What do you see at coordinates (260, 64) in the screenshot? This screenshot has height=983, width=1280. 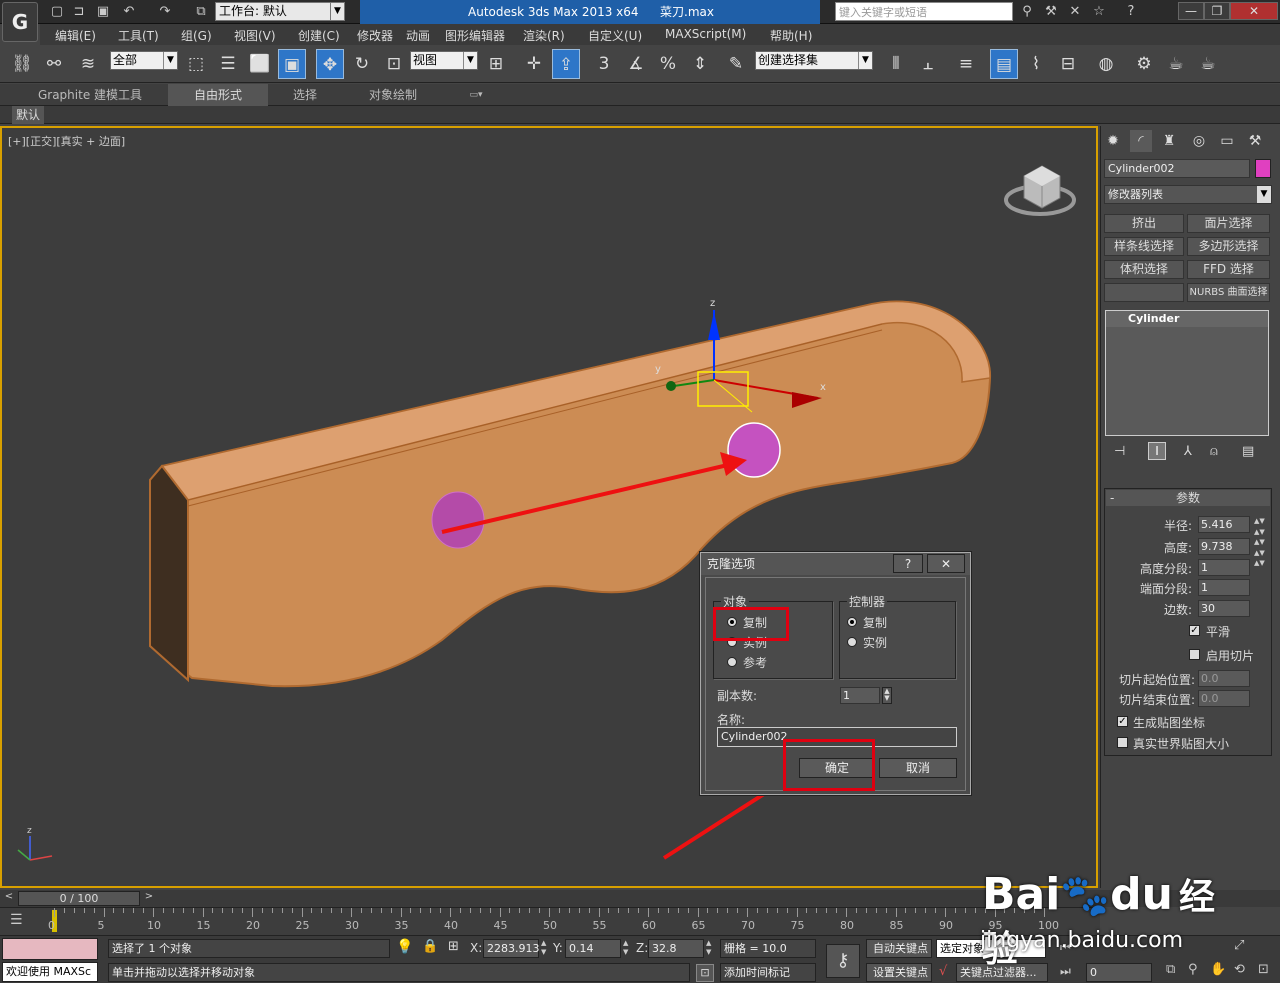 I see `rect-selection-icon: ⬜` at bounding box center [260, 64].